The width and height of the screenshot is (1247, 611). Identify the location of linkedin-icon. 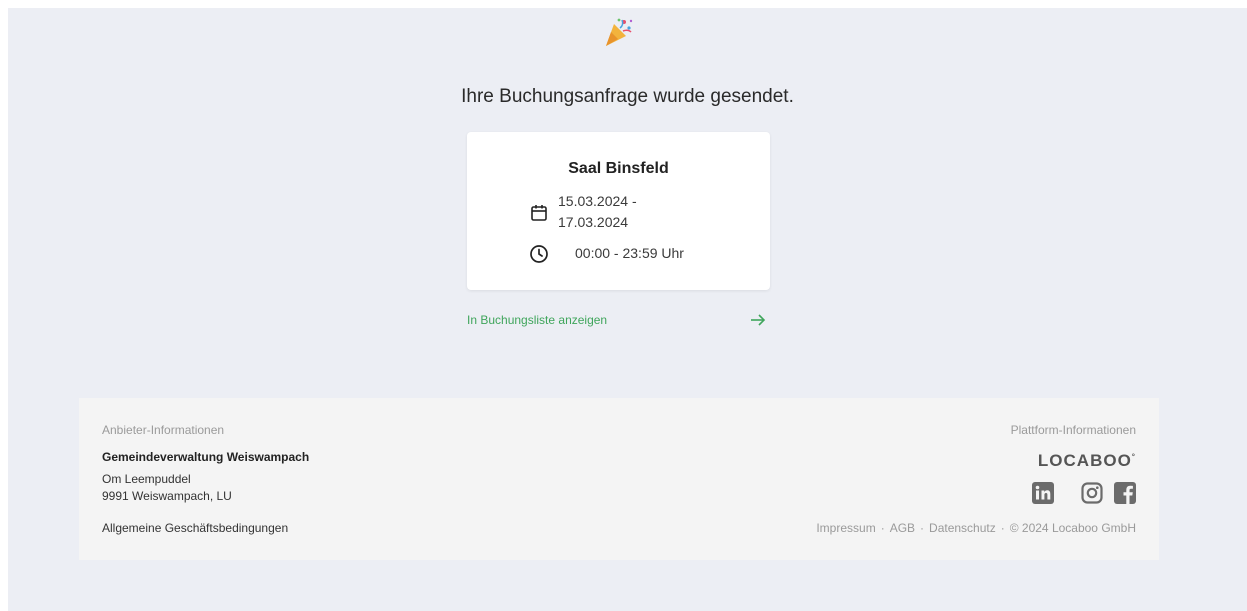
(1043, 493).